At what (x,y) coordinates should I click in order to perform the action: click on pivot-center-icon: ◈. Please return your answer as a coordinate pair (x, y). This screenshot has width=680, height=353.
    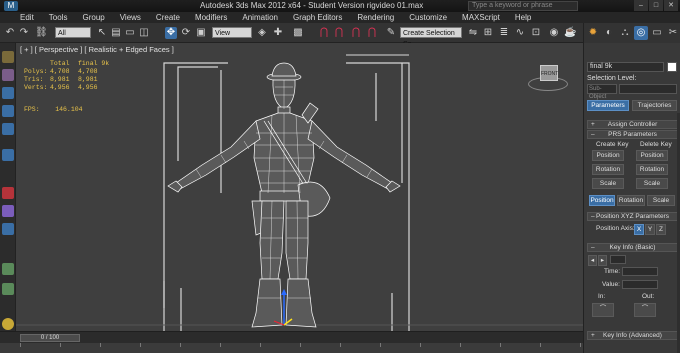
    Looking at the image, I should click on (262, 33).